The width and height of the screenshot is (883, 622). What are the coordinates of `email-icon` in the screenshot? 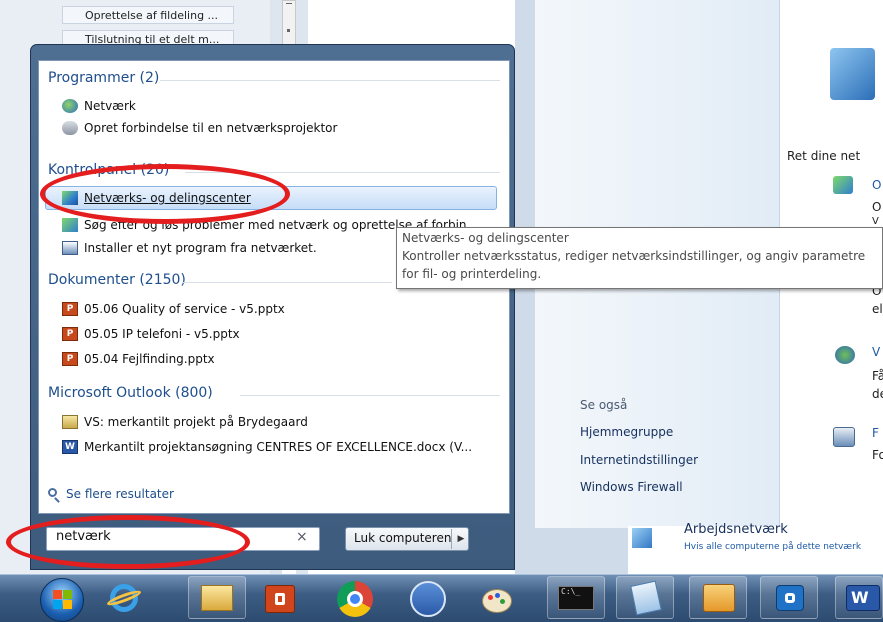 It's located at (70, 422).